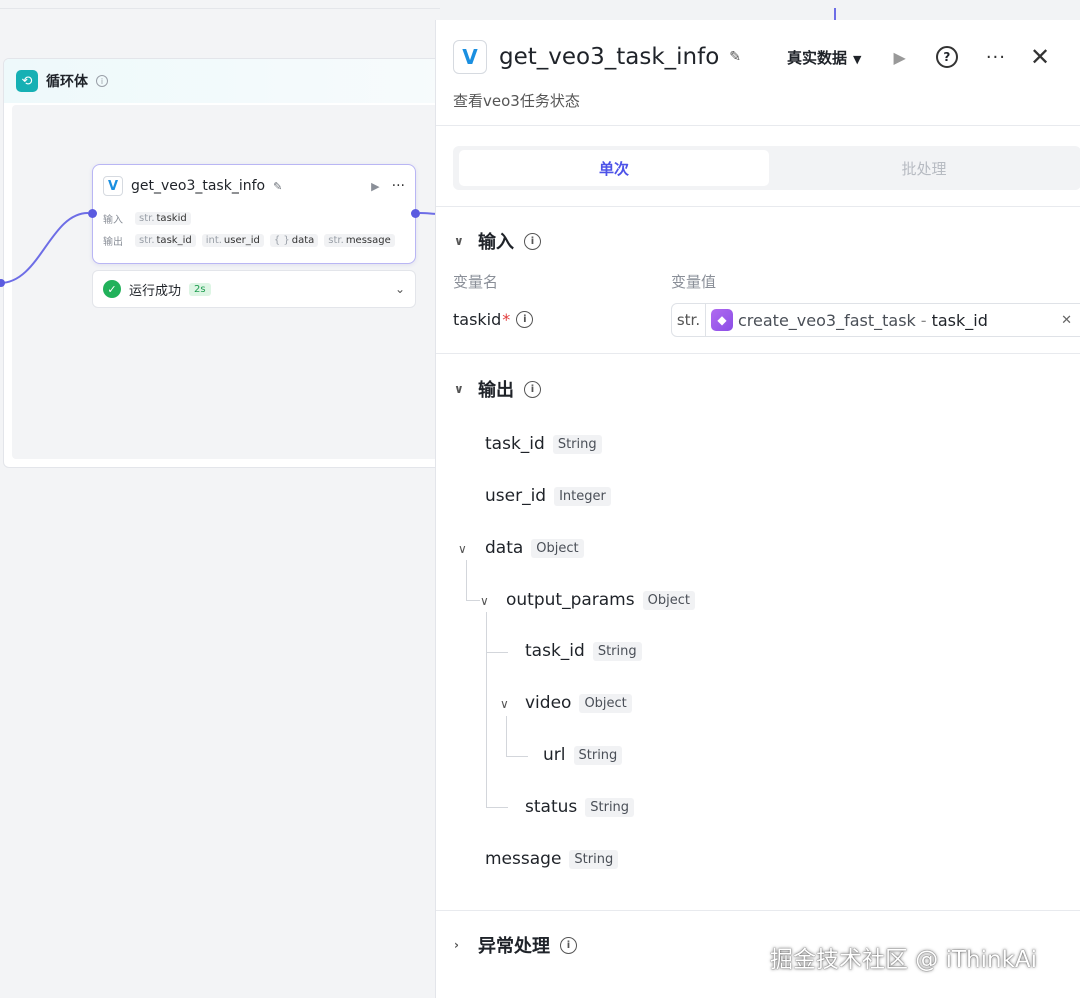 The width and height of the screenshot is (1080, 998). I want to click on ref-pill: ◆ create_veo3_fast_task - task_id, so click(849, 320).